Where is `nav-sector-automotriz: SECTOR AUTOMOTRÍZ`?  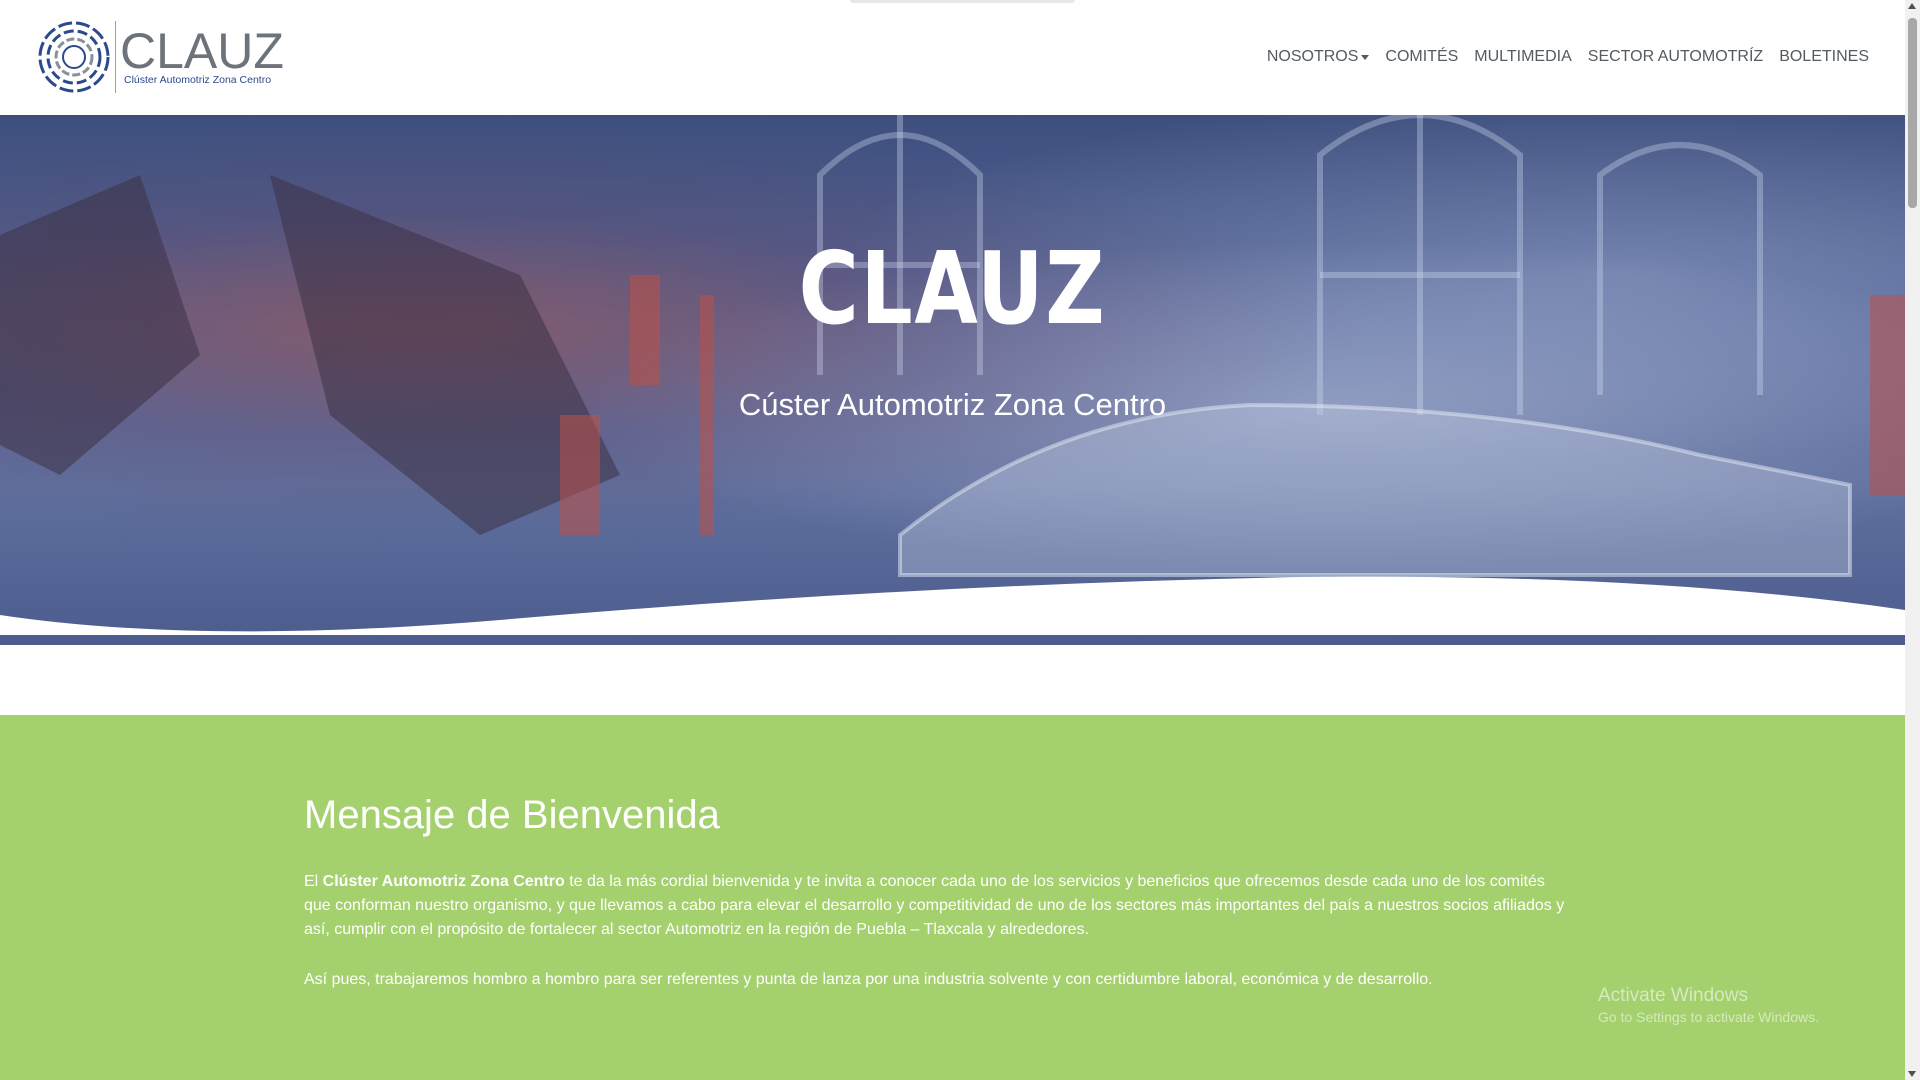
nav-sector-automotriz: SECTOR AUTOMOTRÍZ is located at coordinates (1675, 57).